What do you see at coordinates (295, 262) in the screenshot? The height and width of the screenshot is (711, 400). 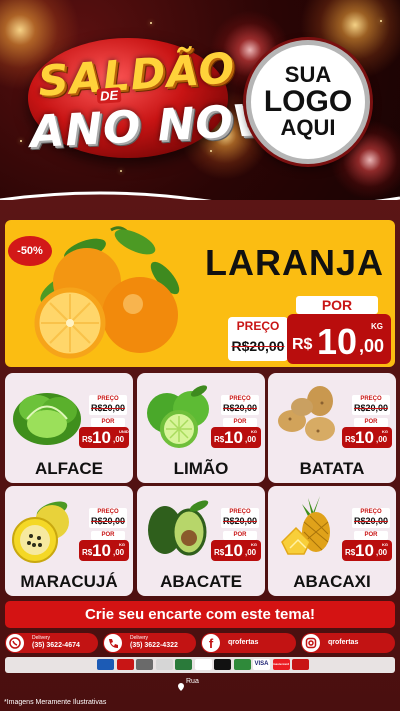 I see `featured-product-name: LARANJA` at bounding box center [295, 262].